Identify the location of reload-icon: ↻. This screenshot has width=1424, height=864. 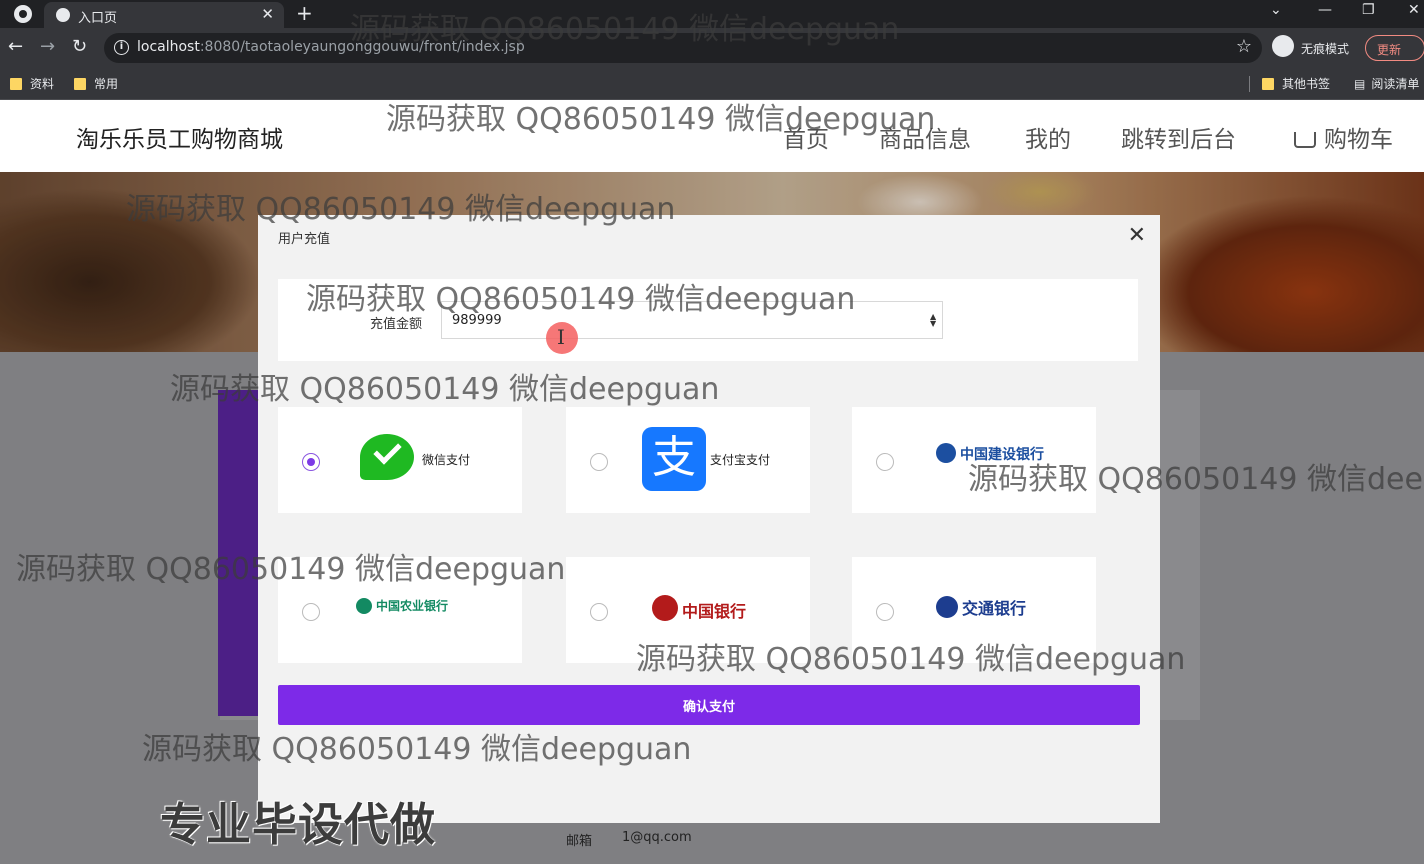
(79, 46).